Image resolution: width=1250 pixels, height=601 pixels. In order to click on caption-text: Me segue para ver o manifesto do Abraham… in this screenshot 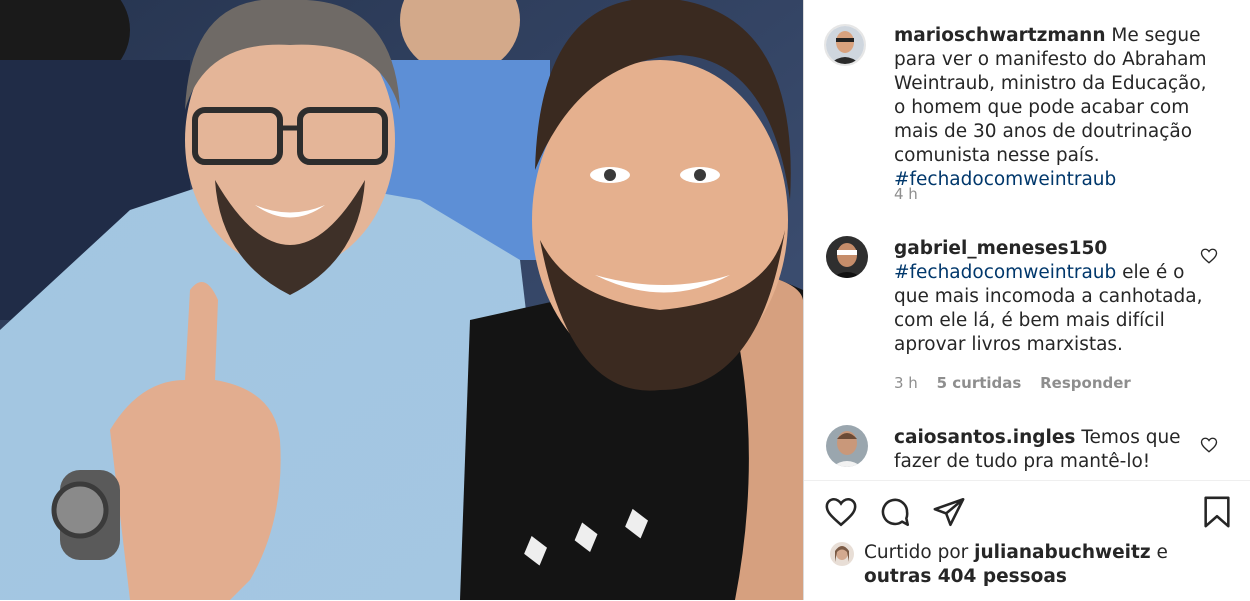, I will do `click(1050, 95)`.